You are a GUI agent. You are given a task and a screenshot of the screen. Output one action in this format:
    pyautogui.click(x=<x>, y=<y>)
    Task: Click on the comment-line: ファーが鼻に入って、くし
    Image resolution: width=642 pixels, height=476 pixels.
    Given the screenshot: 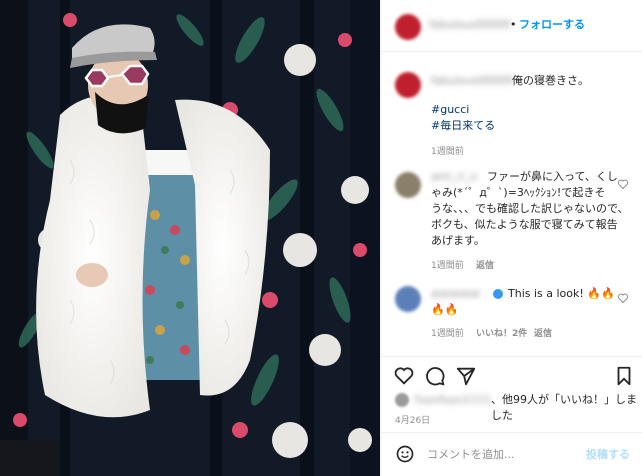 What is the action you would take?
    pyautogui.click(x=552, y=176)
    